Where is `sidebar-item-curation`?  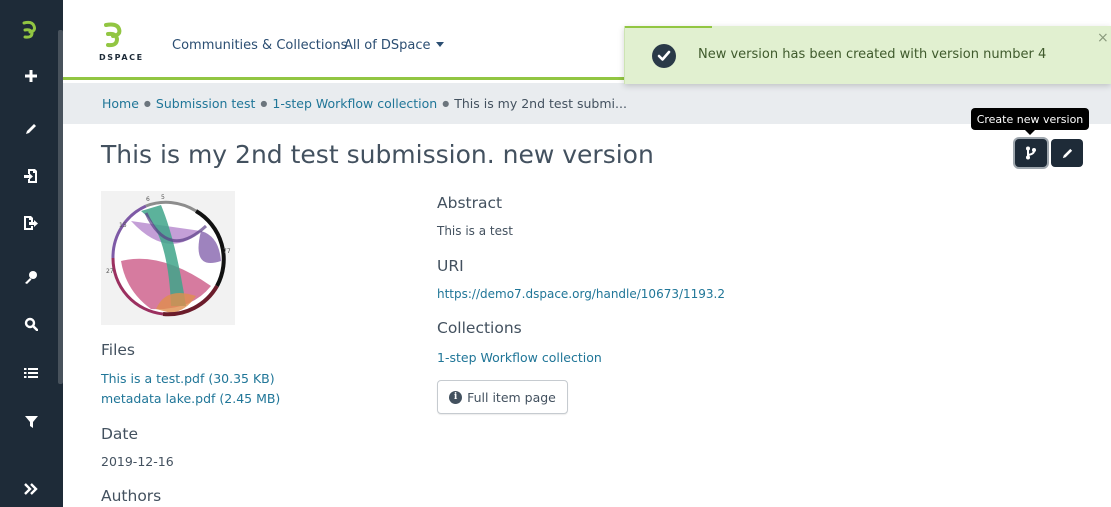 sidebar-item-curation is located at coordinates (31, 422).